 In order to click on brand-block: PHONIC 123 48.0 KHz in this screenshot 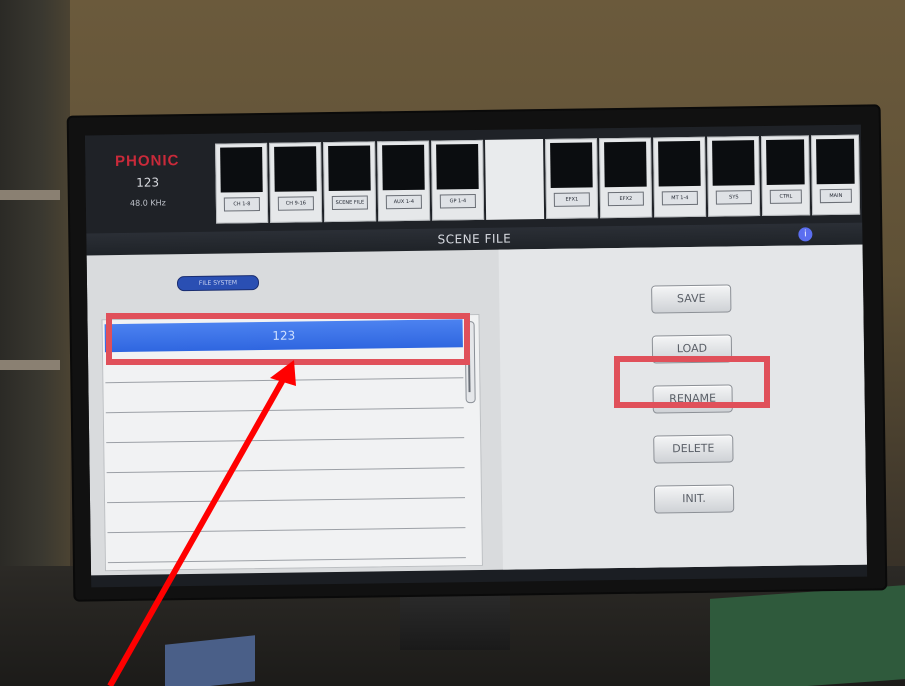, I will do `click(147, 180)`.